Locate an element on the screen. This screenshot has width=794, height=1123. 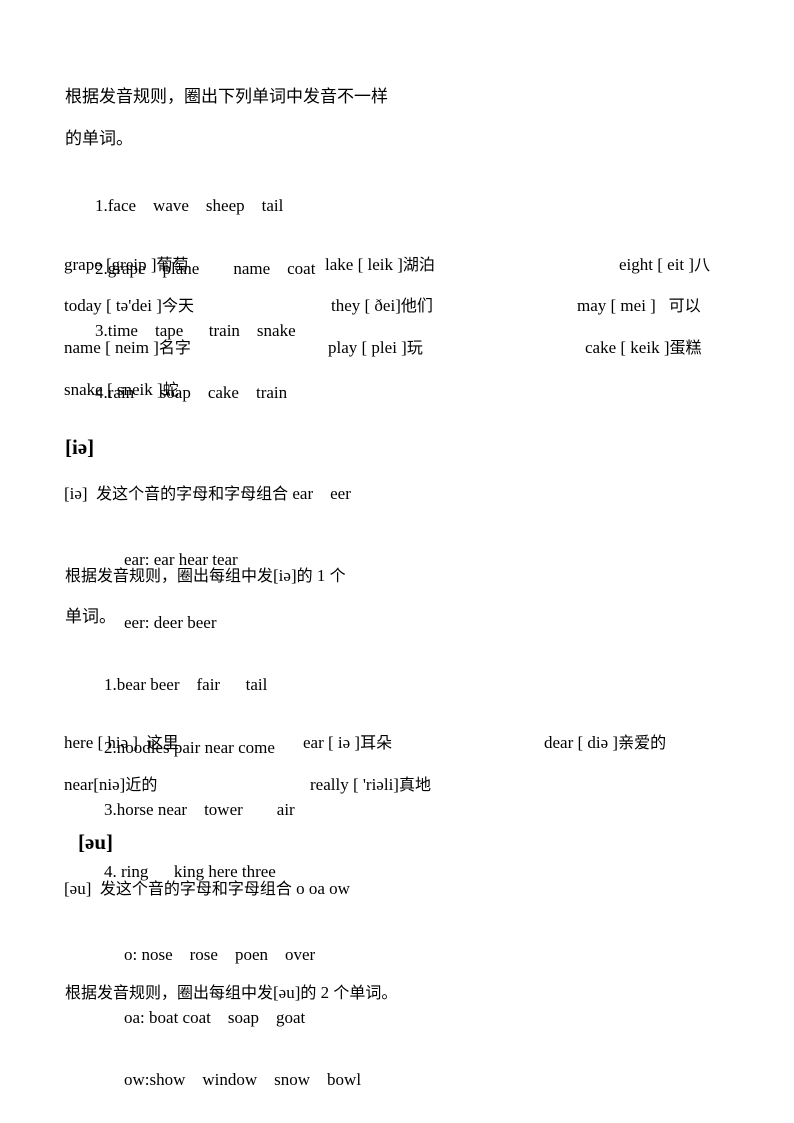
vocab-word: name [ neim ] is located at coordinates (111, 347).